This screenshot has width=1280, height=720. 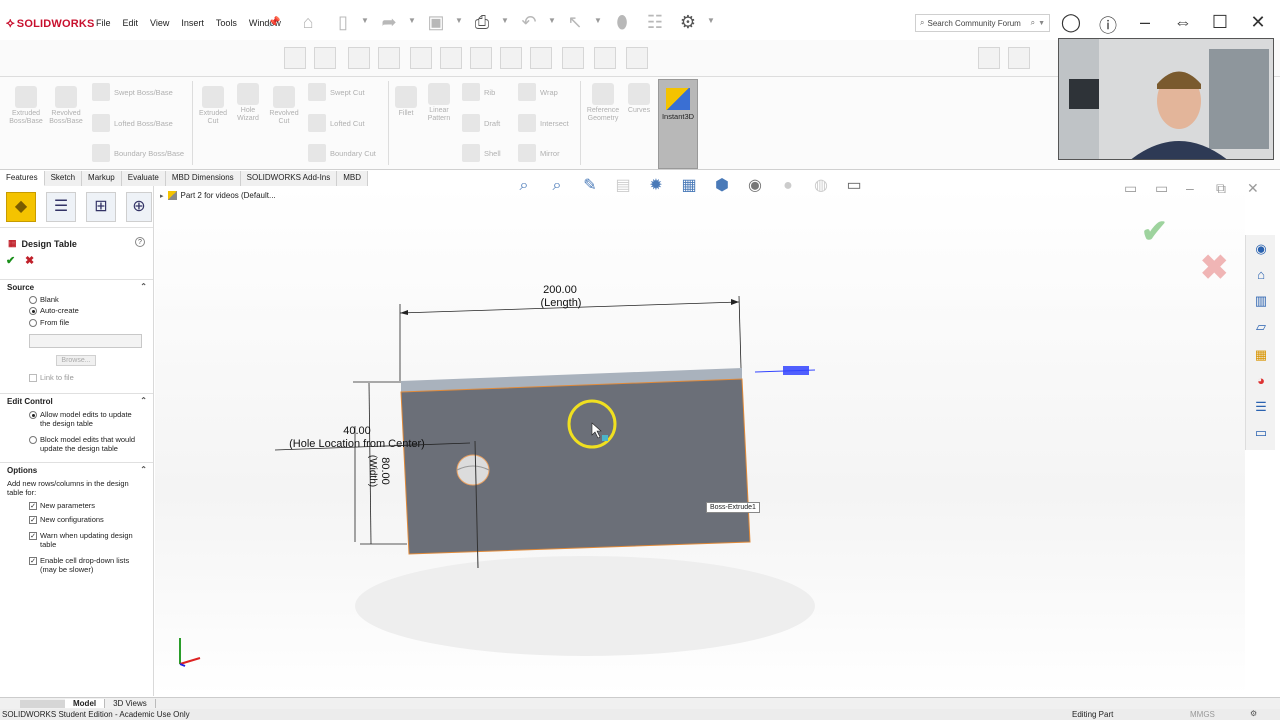 I want to click on feature-manager-icon: ◆, so click(x=21, y=207).